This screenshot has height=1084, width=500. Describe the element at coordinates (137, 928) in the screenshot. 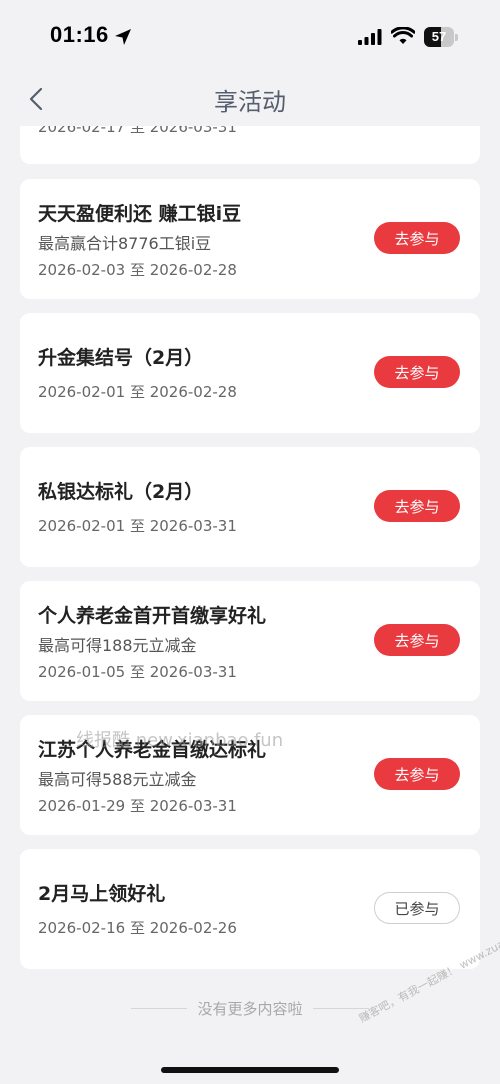

I see `activity-date: 2026-02-16 至 2026-02-26` at that location.